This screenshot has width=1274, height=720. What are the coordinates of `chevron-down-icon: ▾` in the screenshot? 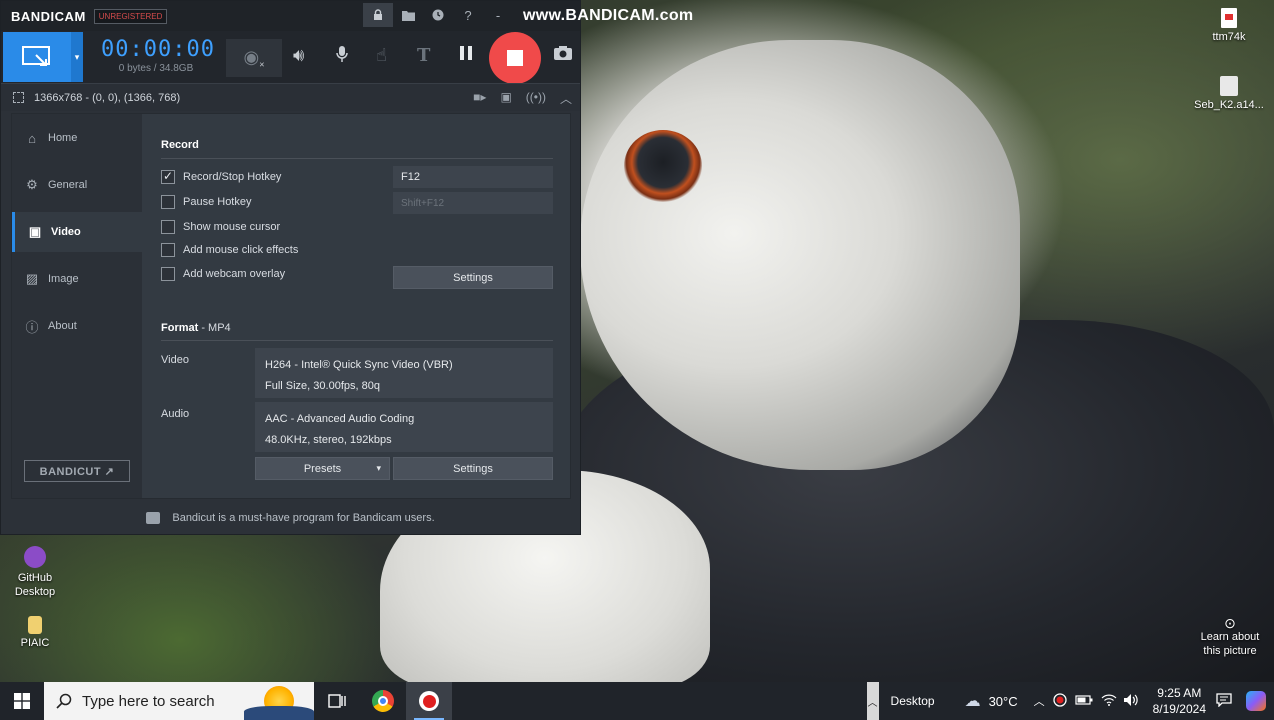 It's located at (378, 468).